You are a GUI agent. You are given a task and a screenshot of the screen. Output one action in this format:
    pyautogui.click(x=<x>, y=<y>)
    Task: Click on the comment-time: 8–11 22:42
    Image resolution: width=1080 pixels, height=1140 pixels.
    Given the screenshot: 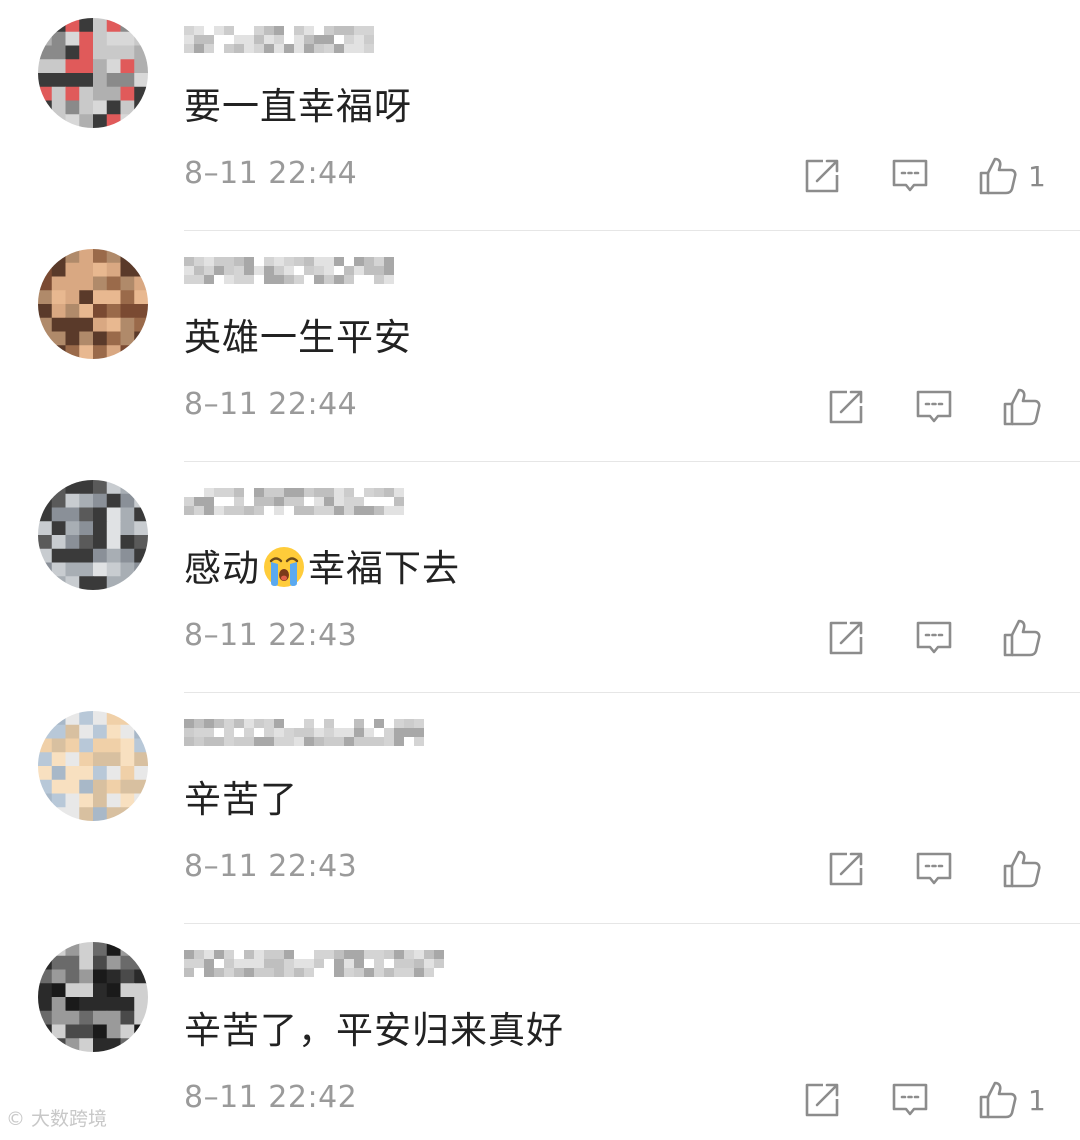 What is the action you would take?
    pyautogui.click(x=271, y=1097)
    